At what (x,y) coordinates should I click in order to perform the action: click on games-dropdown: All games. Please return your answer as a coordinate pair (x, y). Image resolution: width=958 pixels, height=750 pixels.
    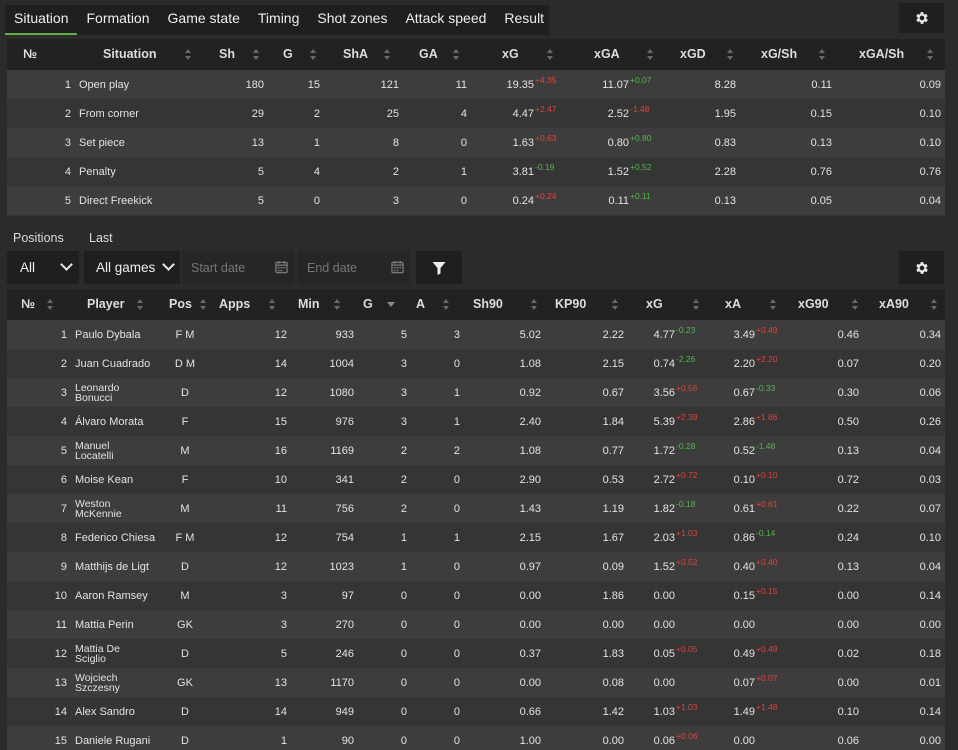
    Looking at the image, I should click on (132, 267).